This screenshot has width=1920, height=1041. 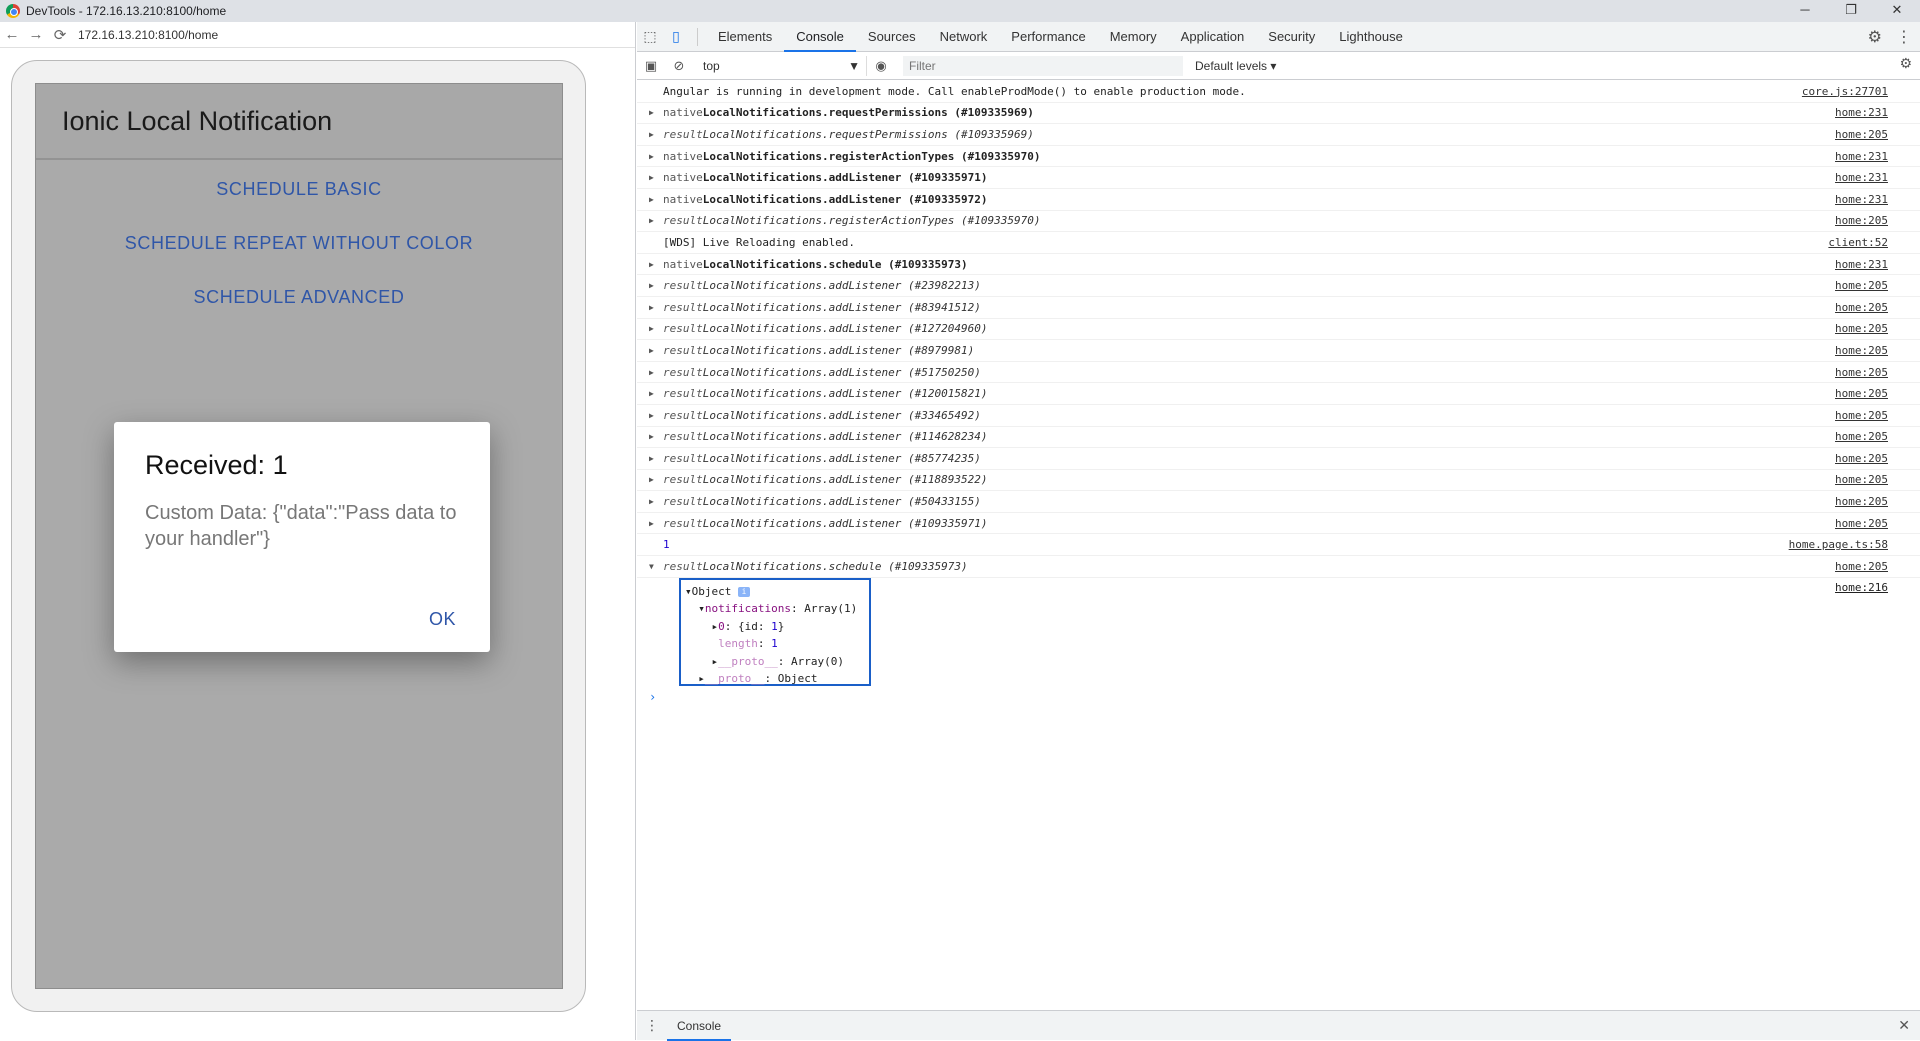 I want to click on live-expression-eye-icon: ◉, so click(x=881, y=66).